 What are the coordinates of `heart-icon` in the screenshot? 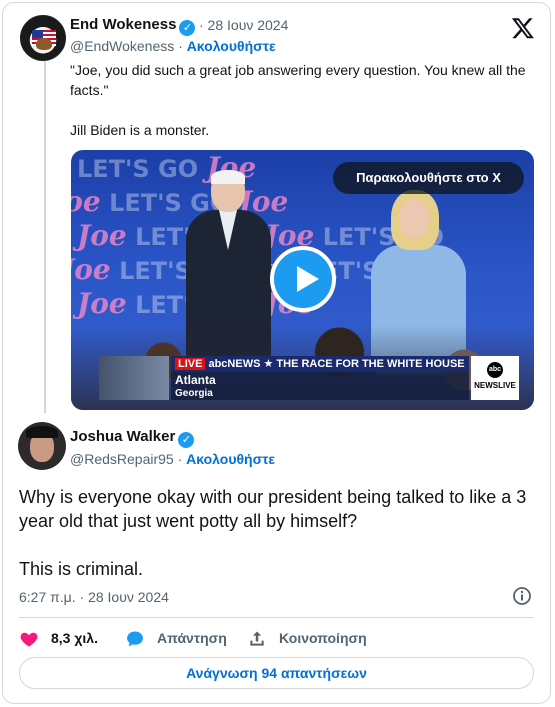 It's located at (29, 639).